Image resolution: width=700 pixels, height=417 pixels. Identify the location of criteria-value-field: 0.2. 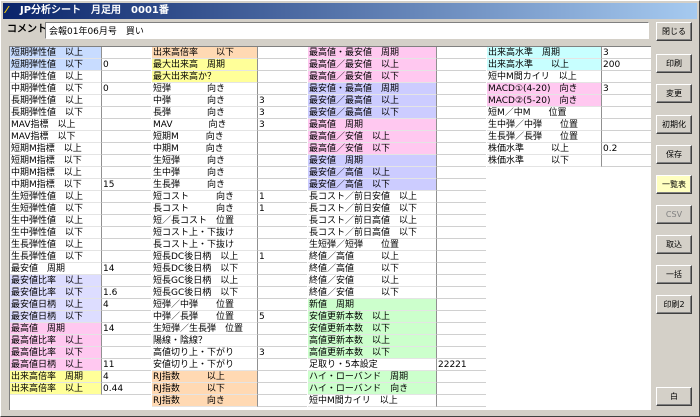
(626, 149).